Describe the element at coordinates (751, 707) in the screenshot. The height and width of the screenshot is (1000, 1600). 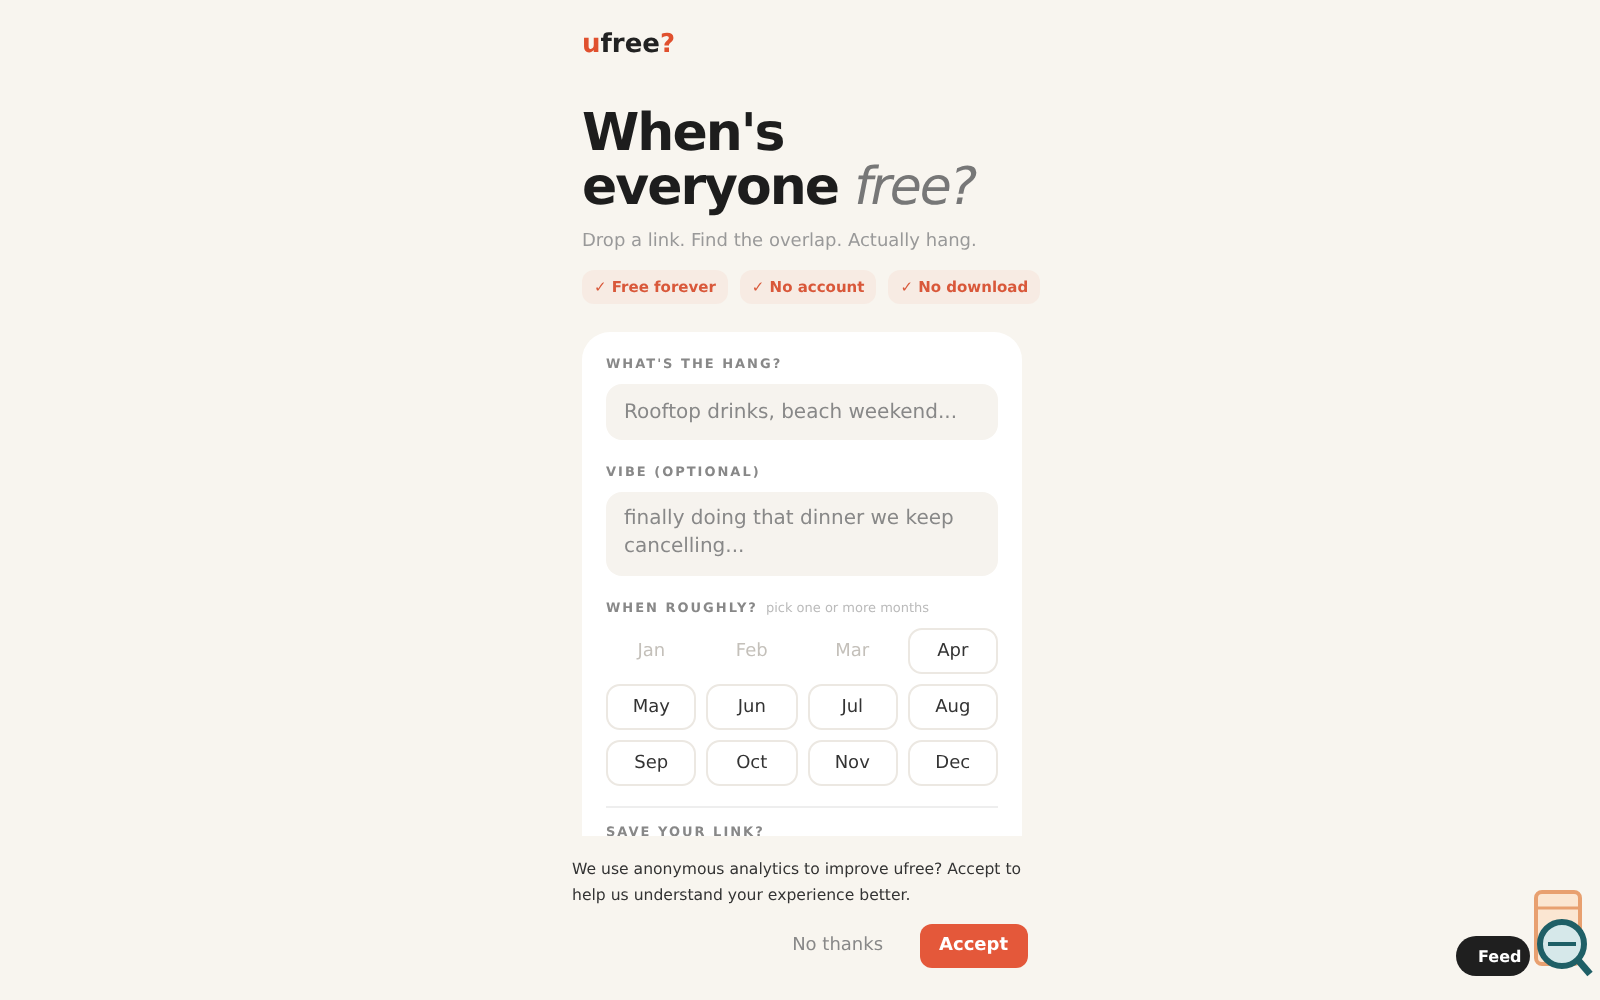
I see `month-button: Jun` at that location.